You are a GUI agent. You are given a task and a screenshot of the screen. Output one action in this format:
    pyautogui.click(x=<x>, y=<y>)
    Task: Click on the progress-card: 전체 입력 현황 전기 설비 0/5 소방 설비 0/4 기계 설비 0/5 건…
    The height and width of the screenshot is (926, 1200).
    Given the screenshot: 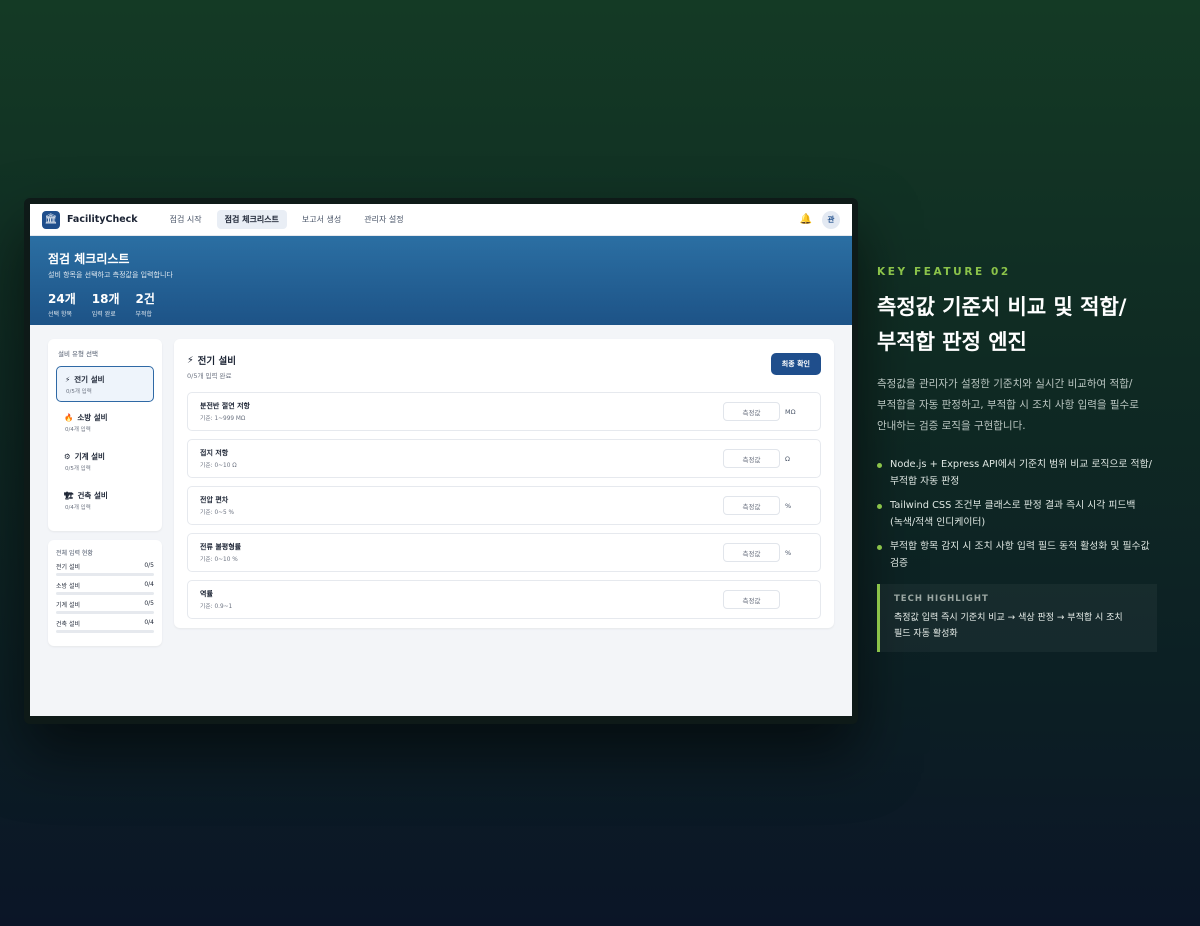 What is the action you would take?
    pyautogui.click(x=105, y=593)
    